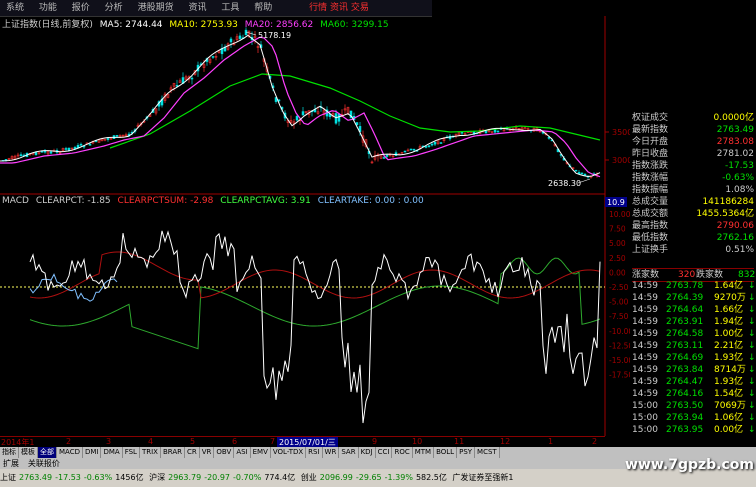  I want to click on tick-volume: 1.06亿, so click(729, 418).